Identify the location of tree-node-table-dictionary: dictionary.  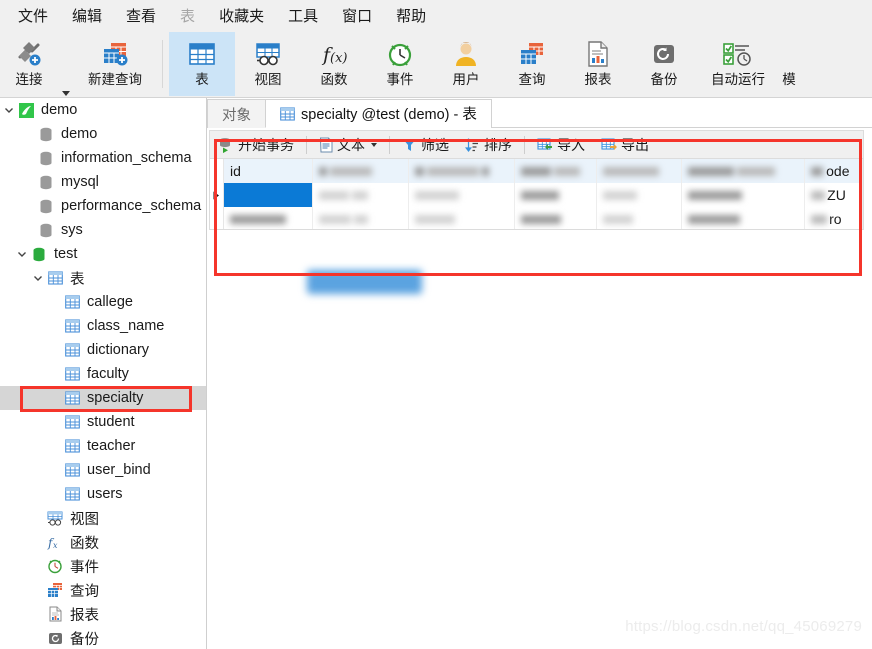
(103, 350).